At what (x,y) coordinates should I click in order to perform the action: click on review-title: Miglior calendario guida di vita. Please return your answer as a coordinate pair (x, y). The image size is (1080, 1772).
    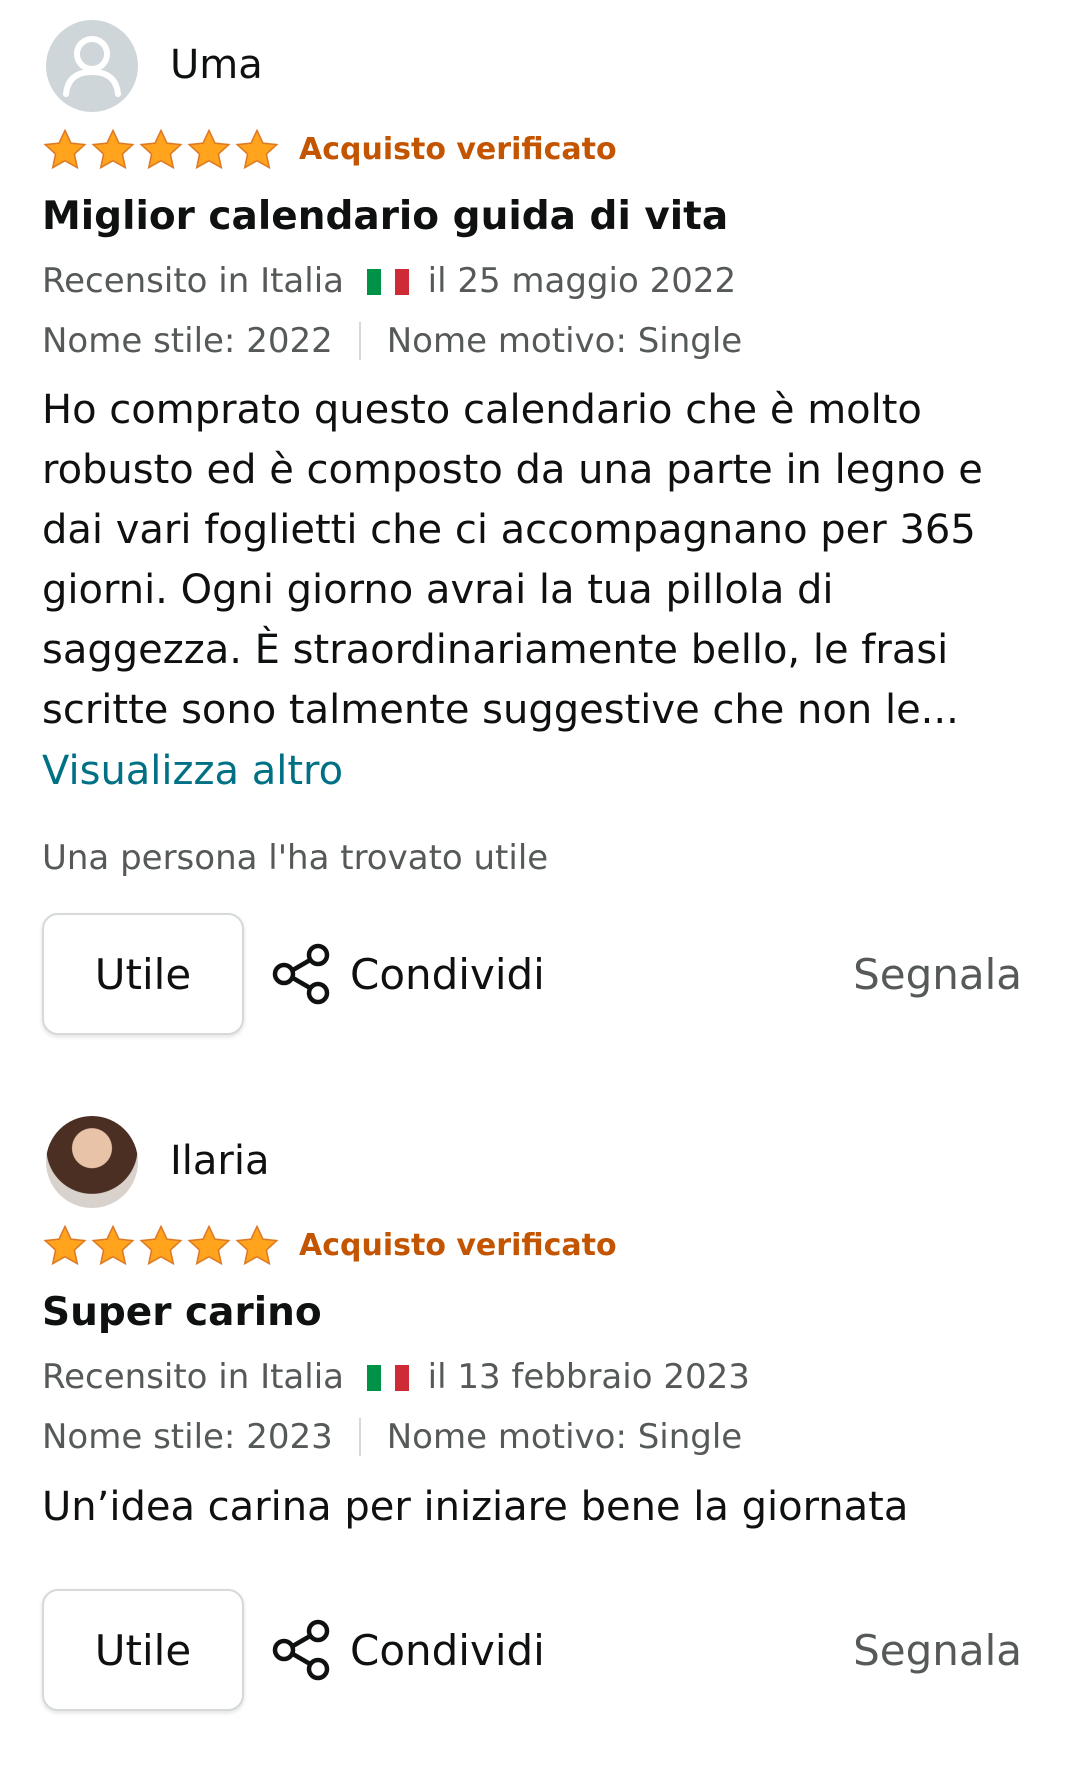
    Looking at the image, I should click on (385, 217).